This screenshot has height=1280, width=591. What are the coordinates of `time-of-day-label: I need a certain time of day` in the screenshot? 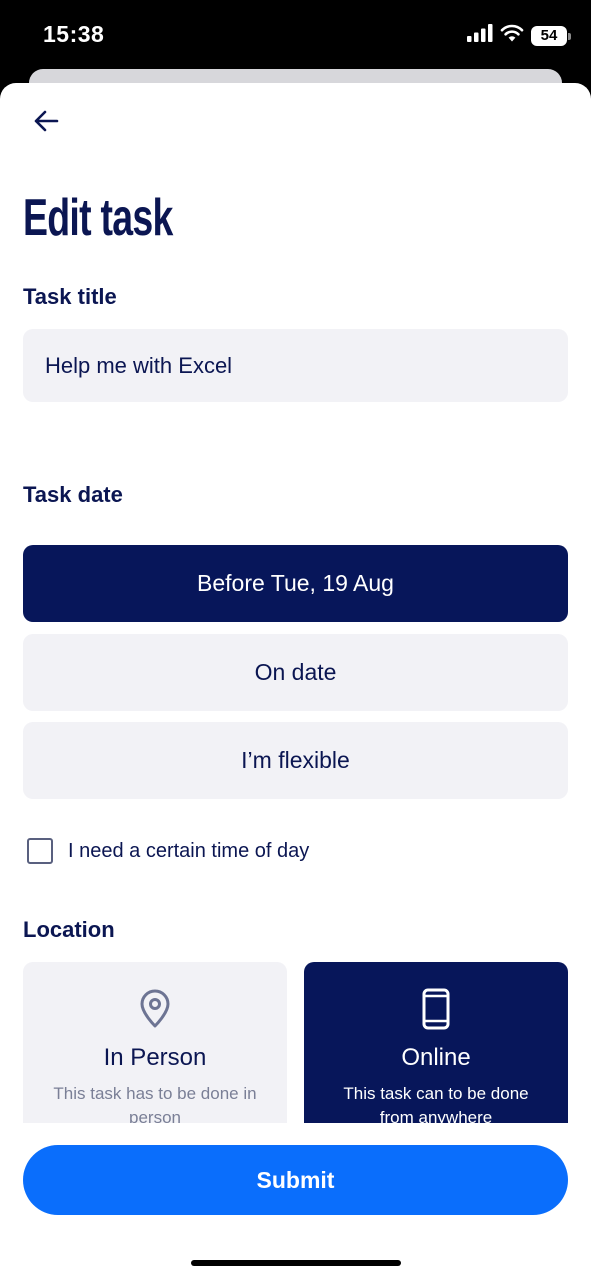 It's located at (189, 850).